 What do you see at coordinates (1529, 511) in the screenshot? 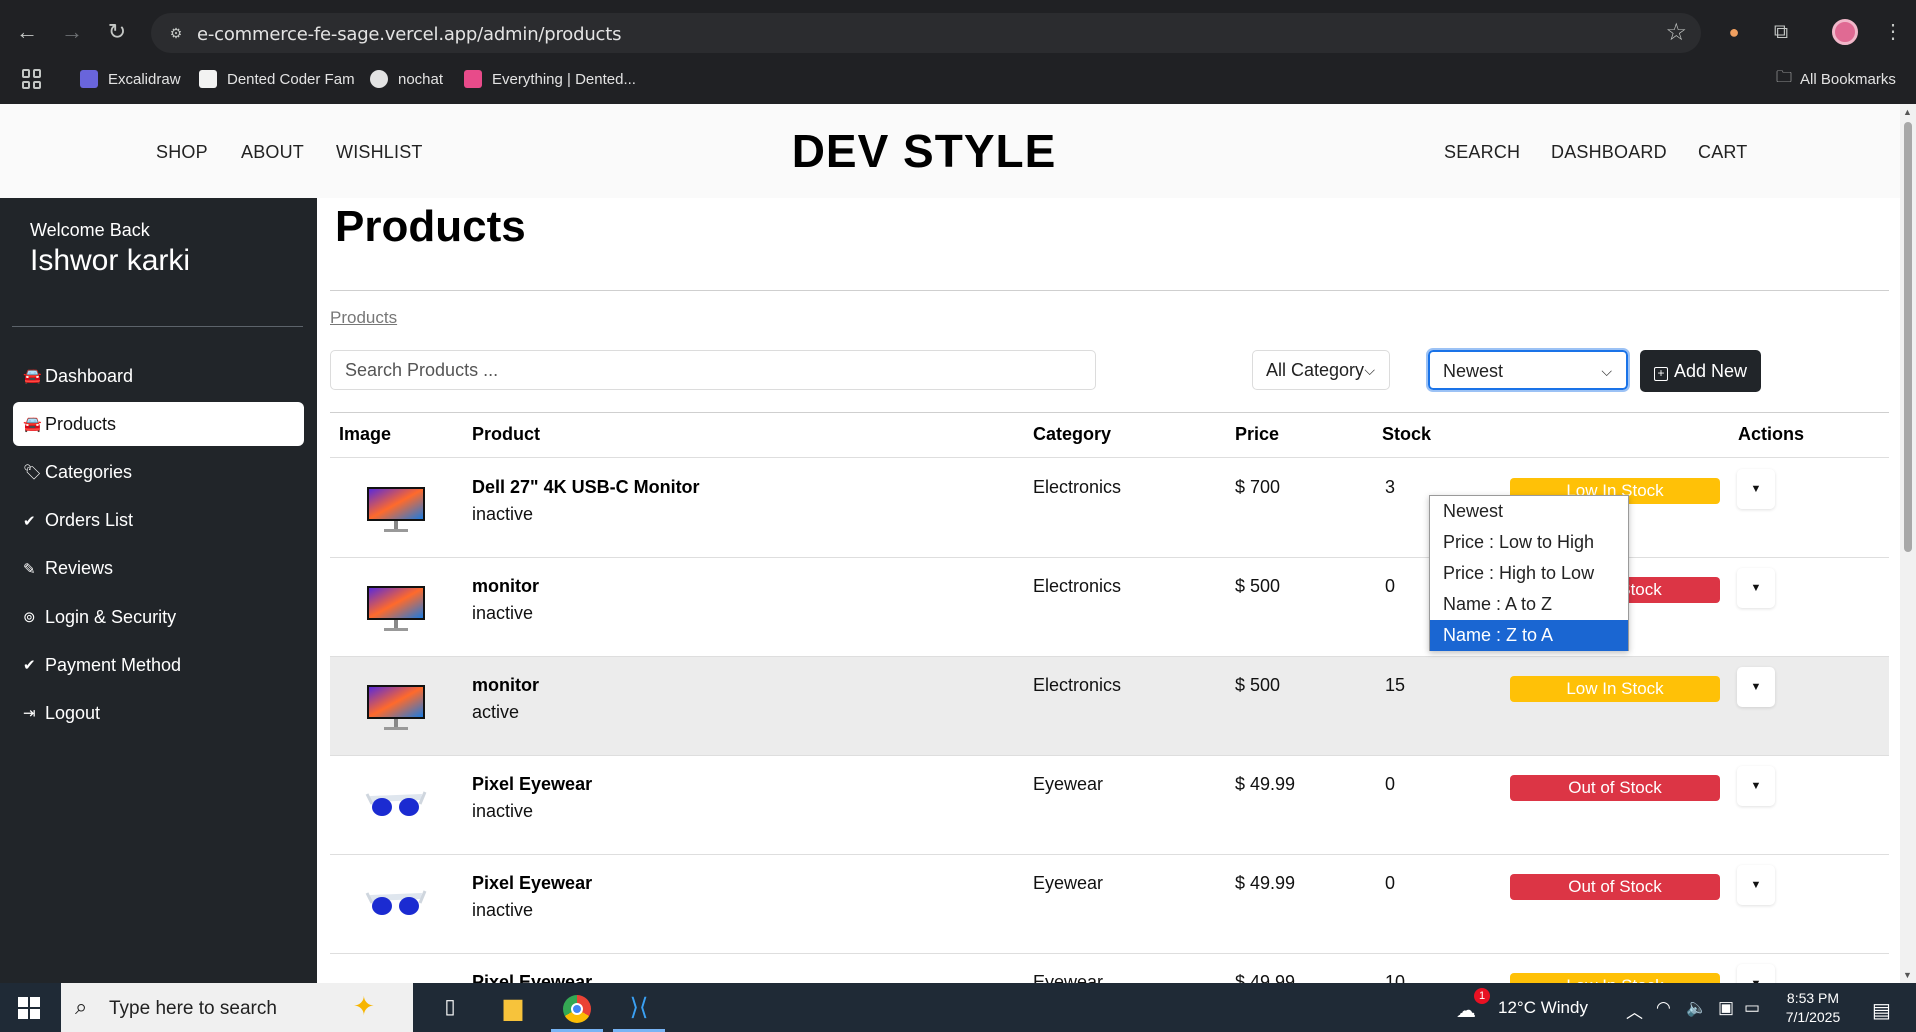
I see `sort-option: Newest` at bounding box center [1529, 511].